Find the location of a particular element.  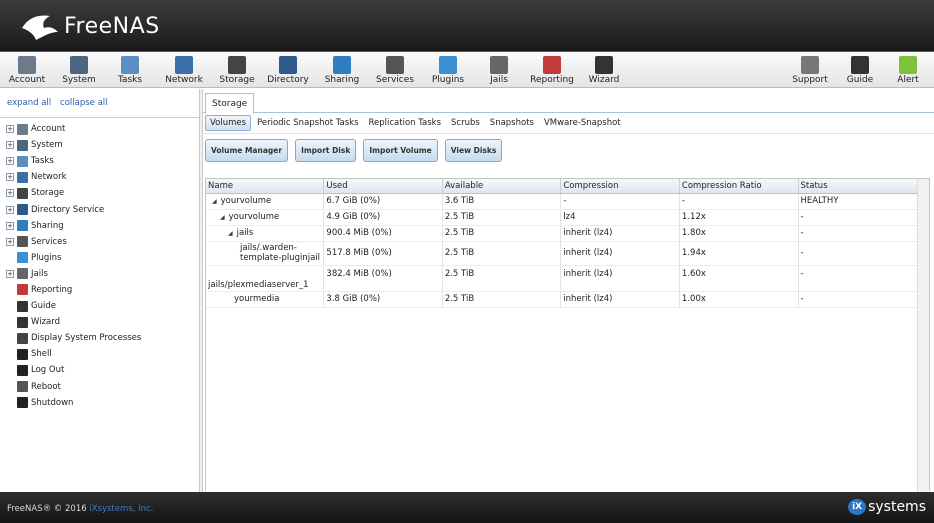

column-header-name: Name is located at coordinates (265, 186).